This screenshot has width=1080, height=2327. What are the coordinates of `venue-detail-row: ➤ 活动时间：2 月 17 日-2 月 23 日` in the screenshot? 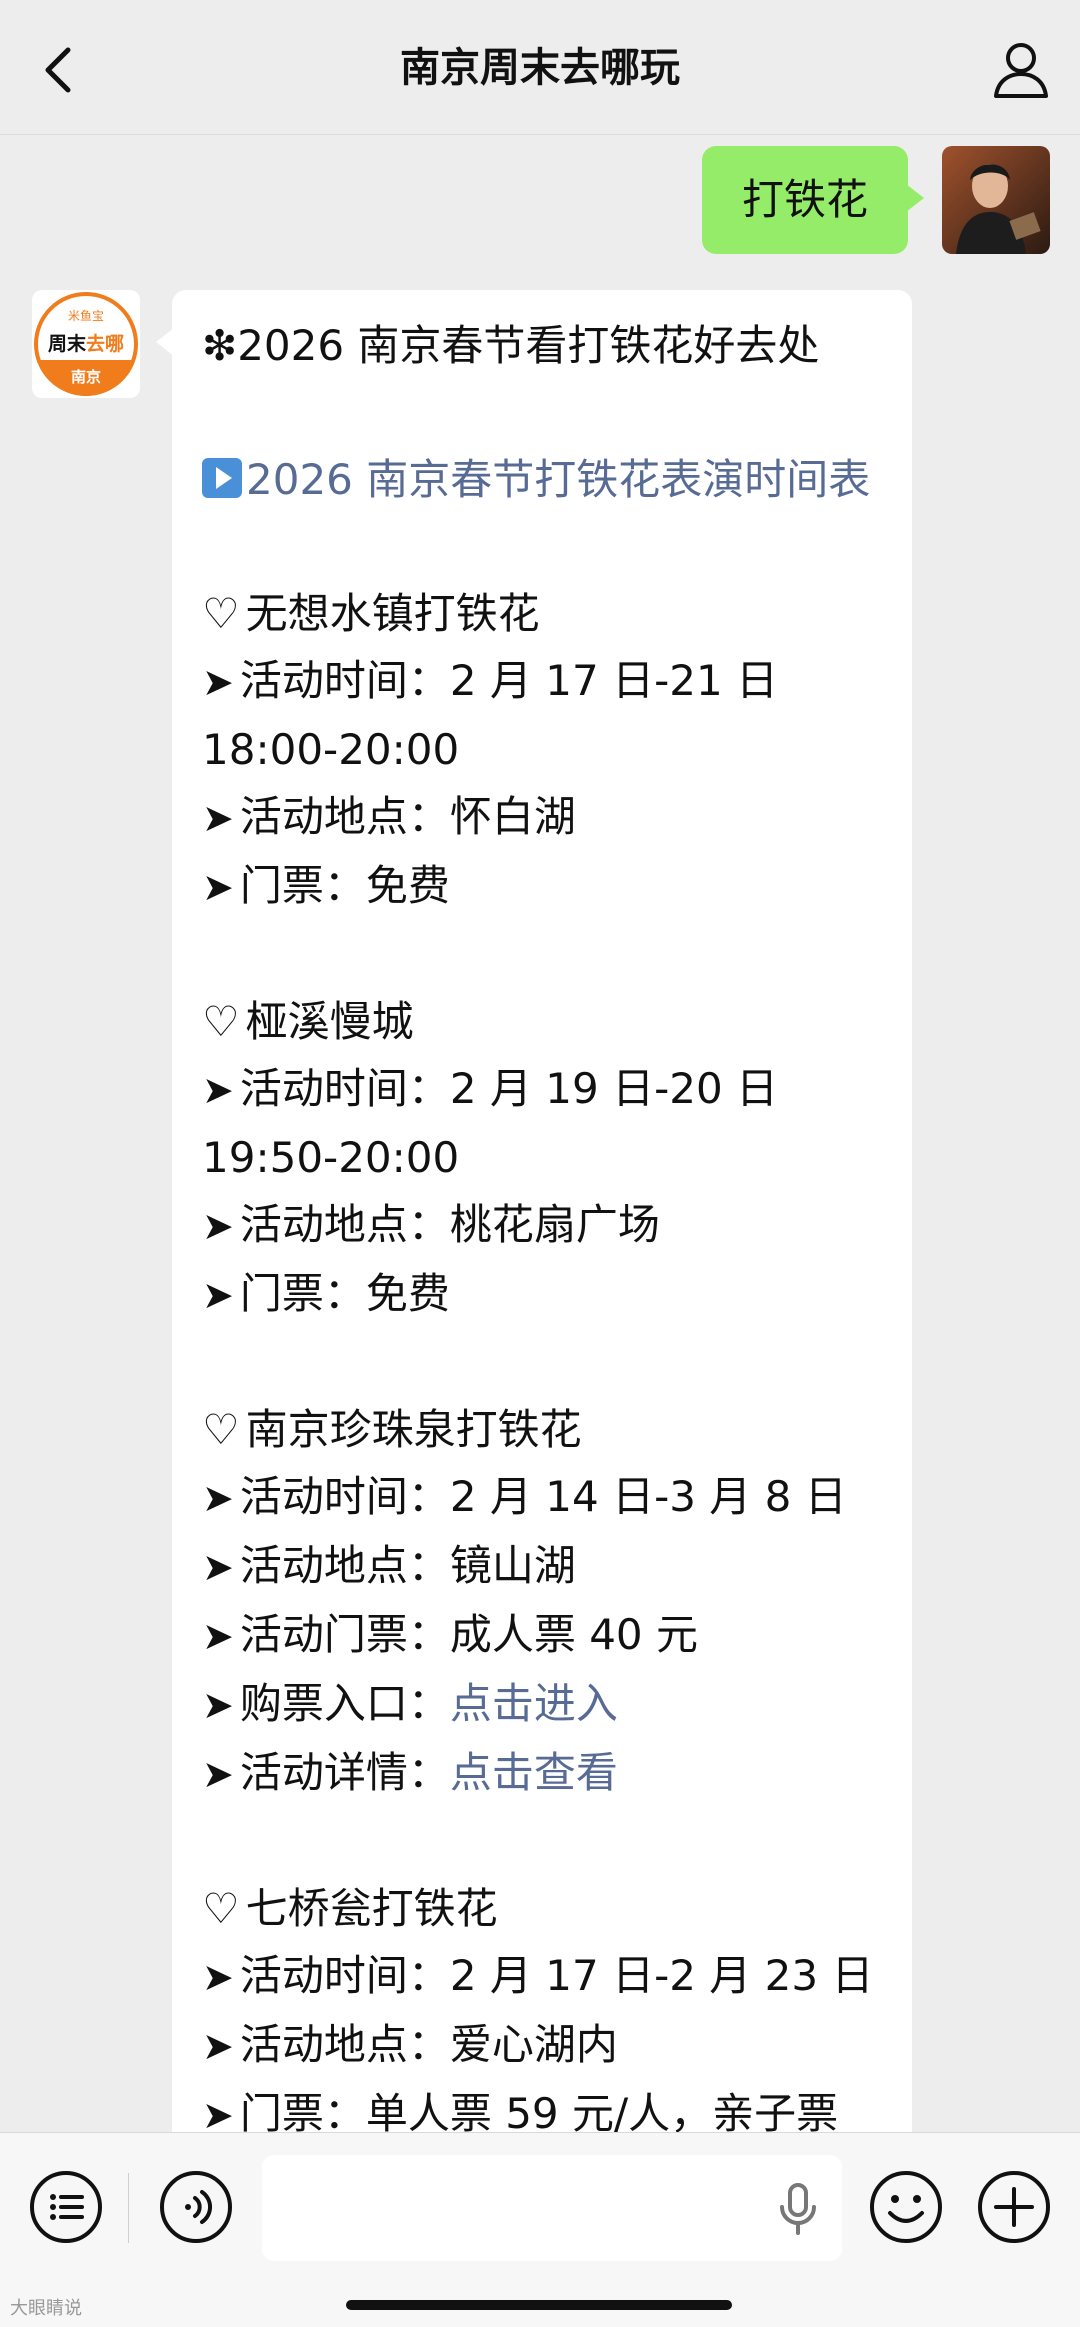 It's located at (547, 1976).